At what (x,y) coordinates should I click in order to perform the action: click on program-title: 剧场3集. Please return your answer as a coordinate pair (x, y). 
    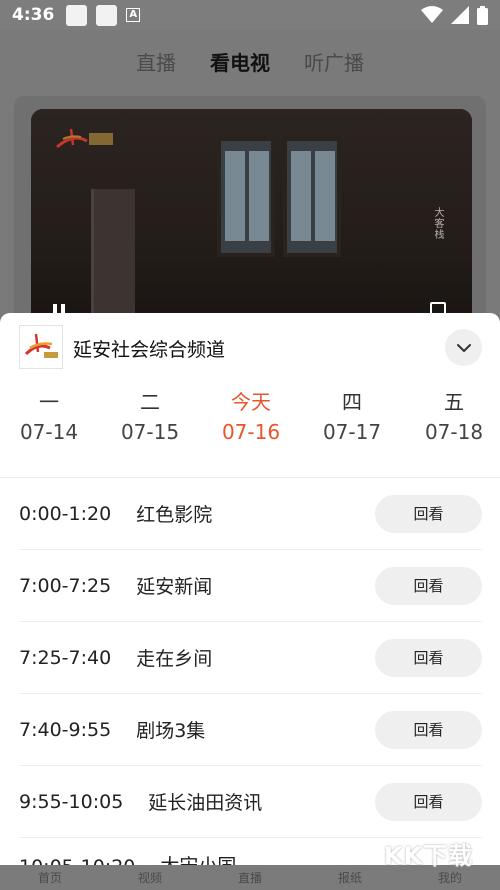
    Looking at the image, I should click on (171, 731).